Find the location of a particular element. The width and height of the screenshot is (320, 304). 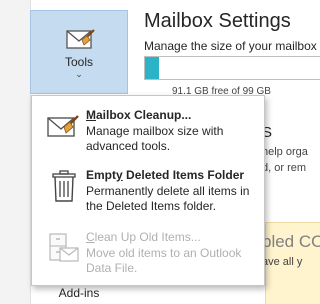

trash-can-icon is located at coordinates (64, 186).